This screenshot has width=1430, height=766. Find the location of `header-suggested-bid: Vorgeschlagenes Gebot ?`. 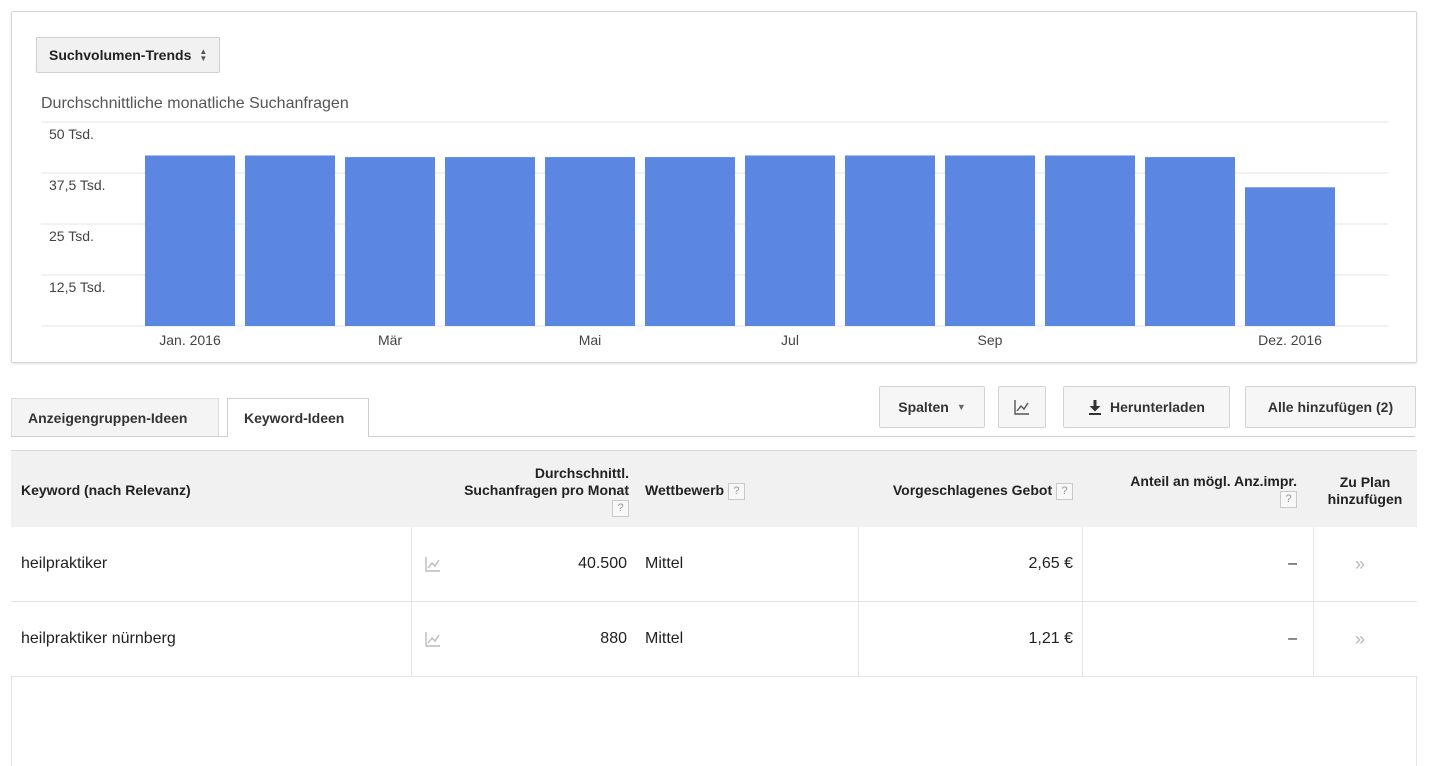

header-suggested-bid: Vorgeschlagenes Gebot ? is located at coordinates (983, 491).